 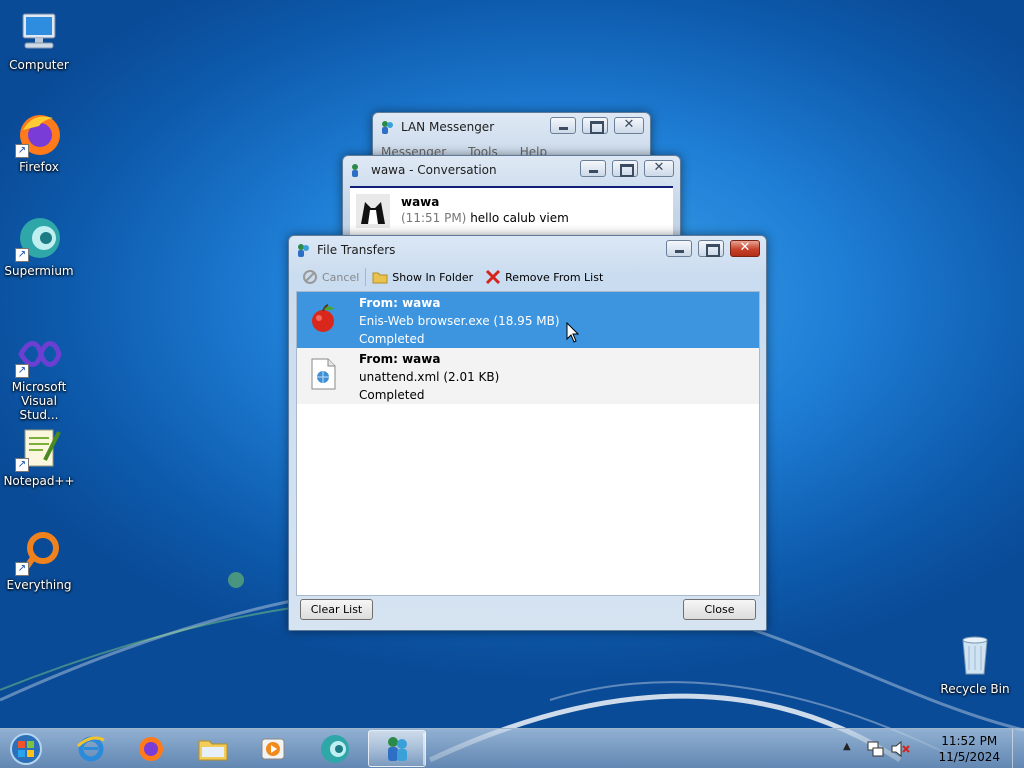 I want to click on taskbar-file-explorer, so click(x=213, y=748).